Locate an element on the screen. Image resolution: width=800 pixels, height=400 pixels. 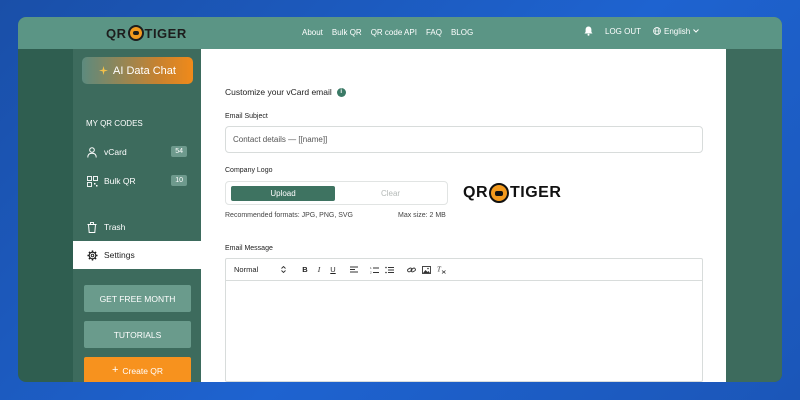
chevron-down-icon is located at coordinates (696, 31).